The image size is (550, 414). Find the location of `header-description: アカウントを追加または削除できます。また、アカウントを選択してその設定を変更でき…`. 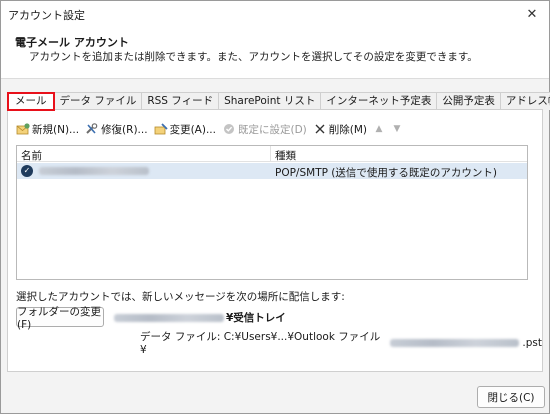

header-description: アカウントを追加または削除できます。また、アカウントを選択してその設定を変更でき… is located at coordinates (253, 57).